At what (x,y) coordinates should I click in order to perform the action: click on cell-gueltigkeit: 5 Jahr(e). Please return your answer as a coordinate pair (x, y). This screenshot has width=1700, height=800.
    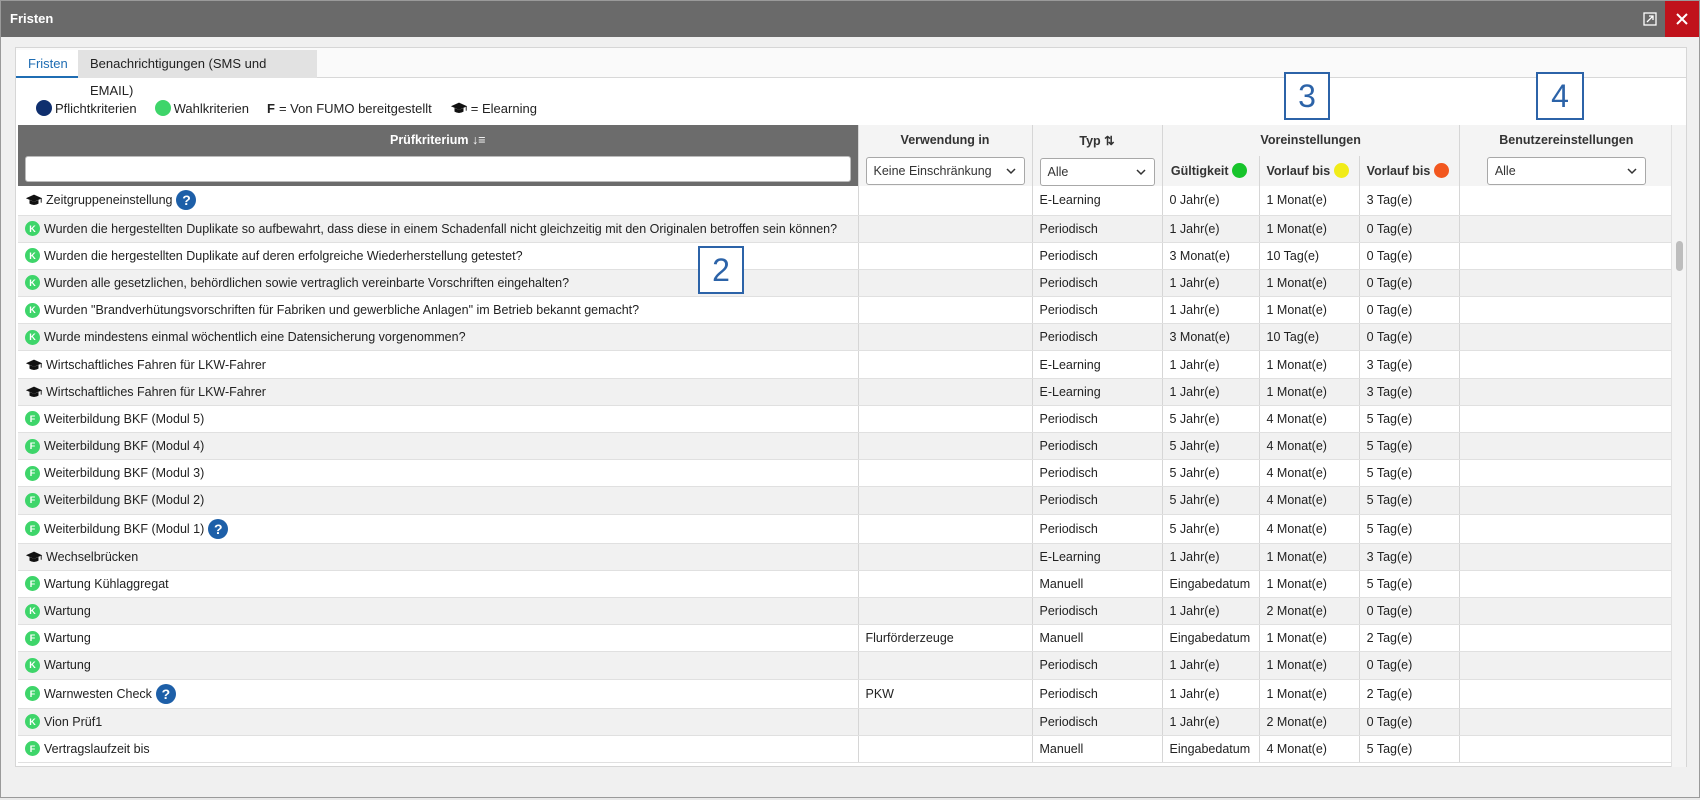
    Looking at the image, I should click on (1211, 529).